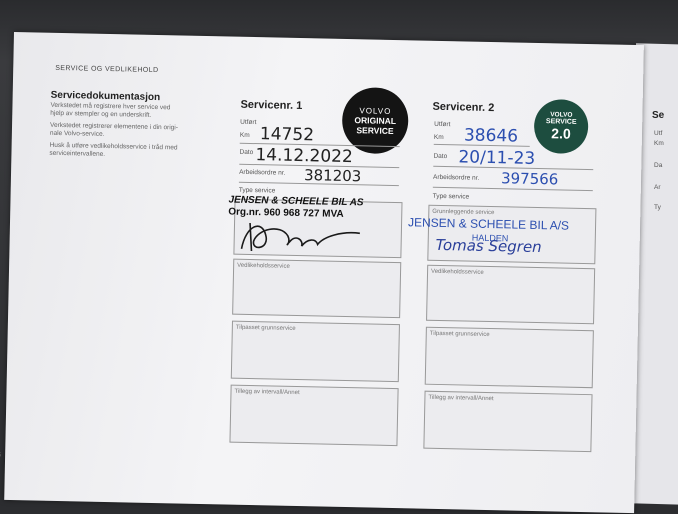  What do you see at coordinates (257, 190) in the screenshot?
I see `service1-type-label: Type service` at bounding box center [257, 190].